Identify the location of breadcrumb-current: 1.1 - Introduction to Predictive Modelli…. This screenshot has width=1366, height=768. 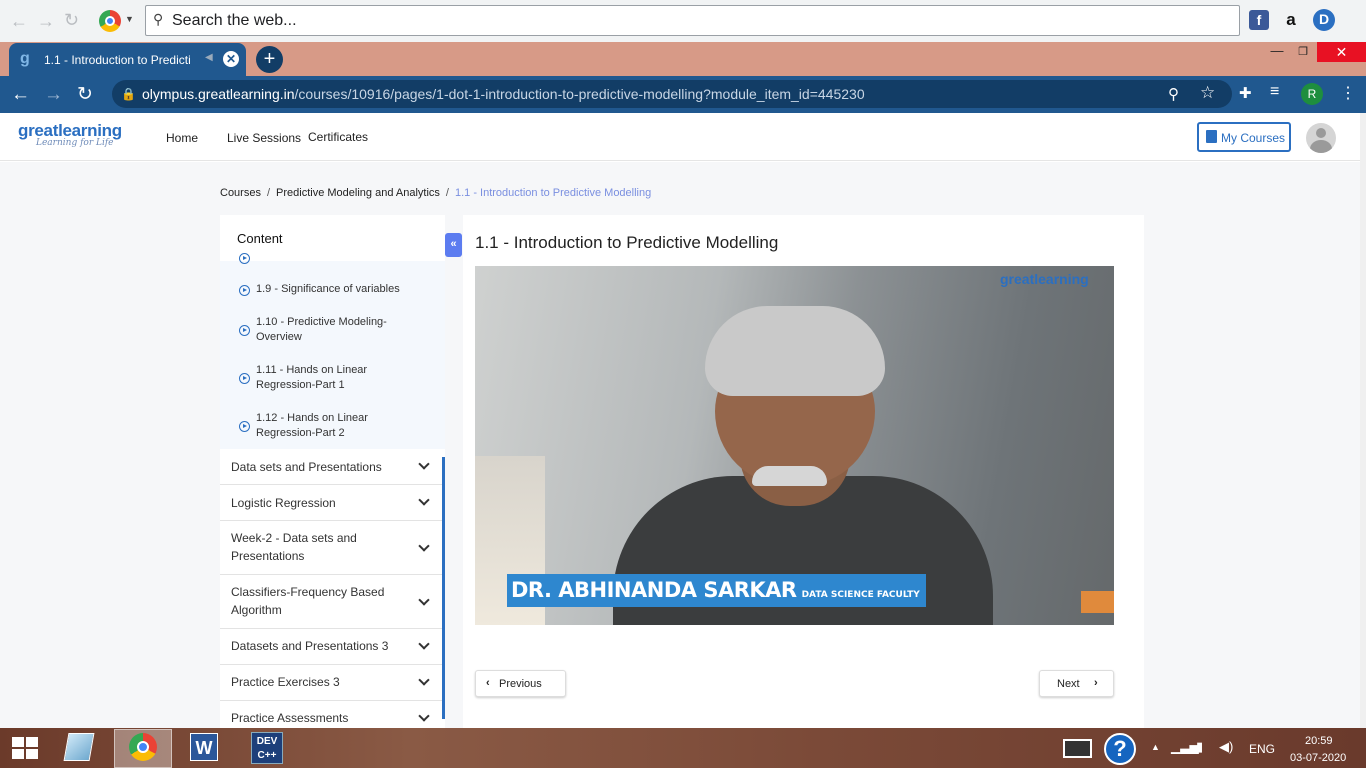
(553, 193).